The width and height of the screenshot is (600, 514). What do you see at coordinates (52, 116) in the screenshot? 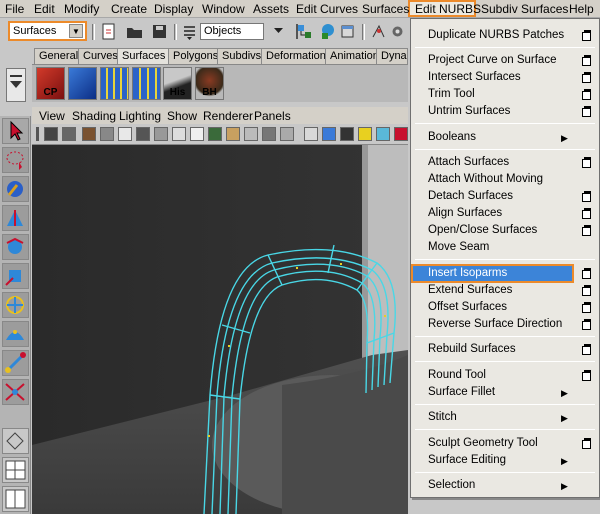
I see `panel-menu-view: View` at bounding box center [52, 116].